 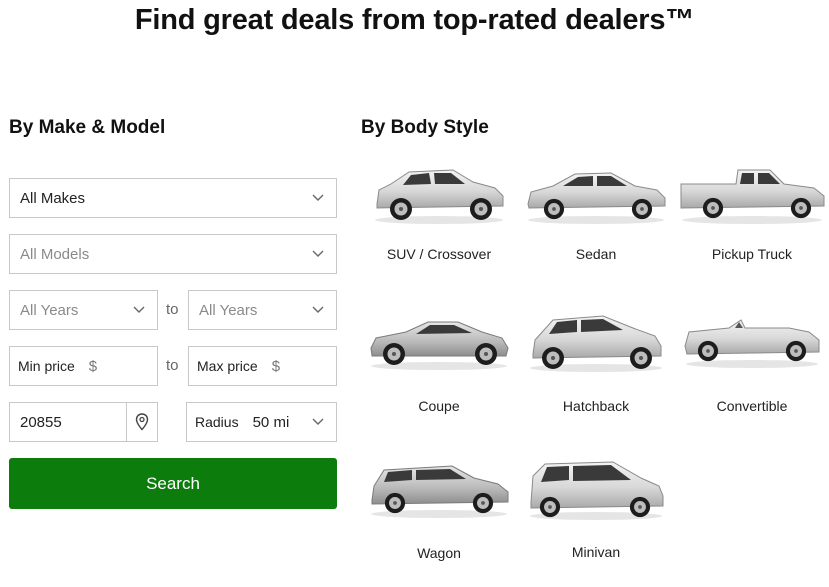 What do you see at coordinates (414, 20) in the screenshot?
I see `page-headline: Find great deals from top-rated dealers™` at bounding box center [414, 20].